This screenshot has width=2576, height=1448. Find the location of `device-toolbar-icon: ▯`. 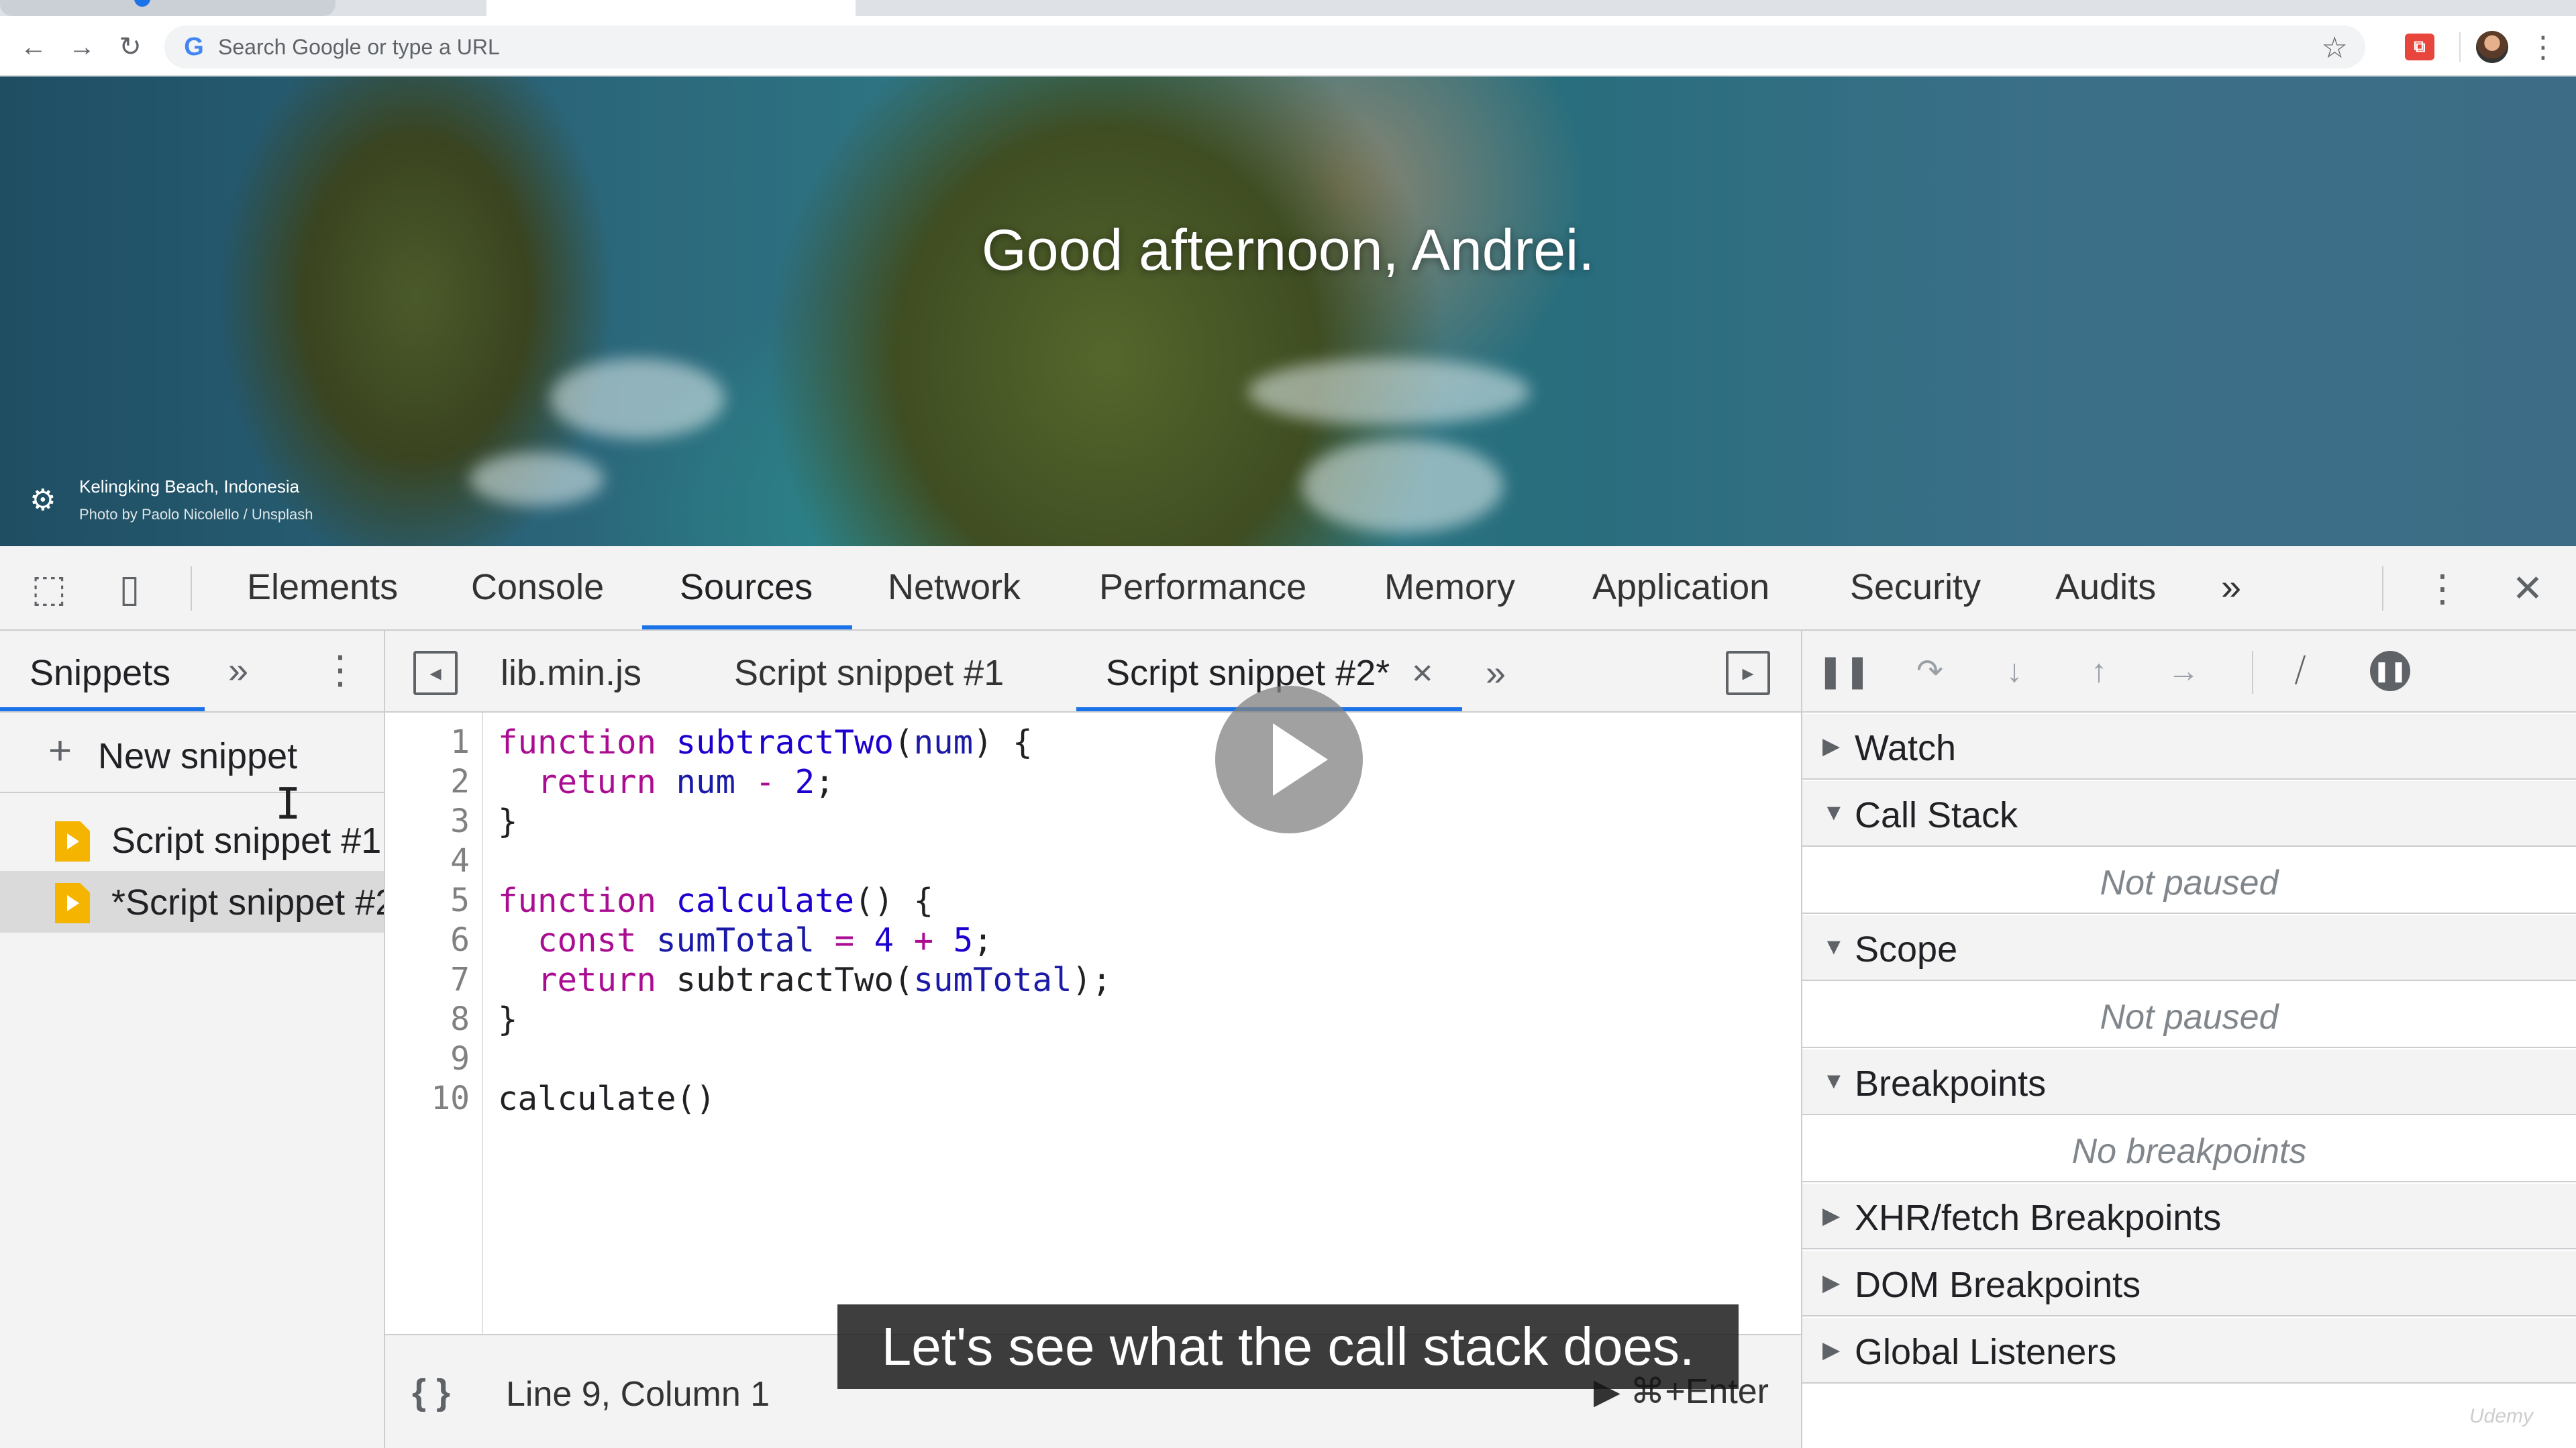

device-toolbar-icon: ▯ is located at coordinates (129, 588).